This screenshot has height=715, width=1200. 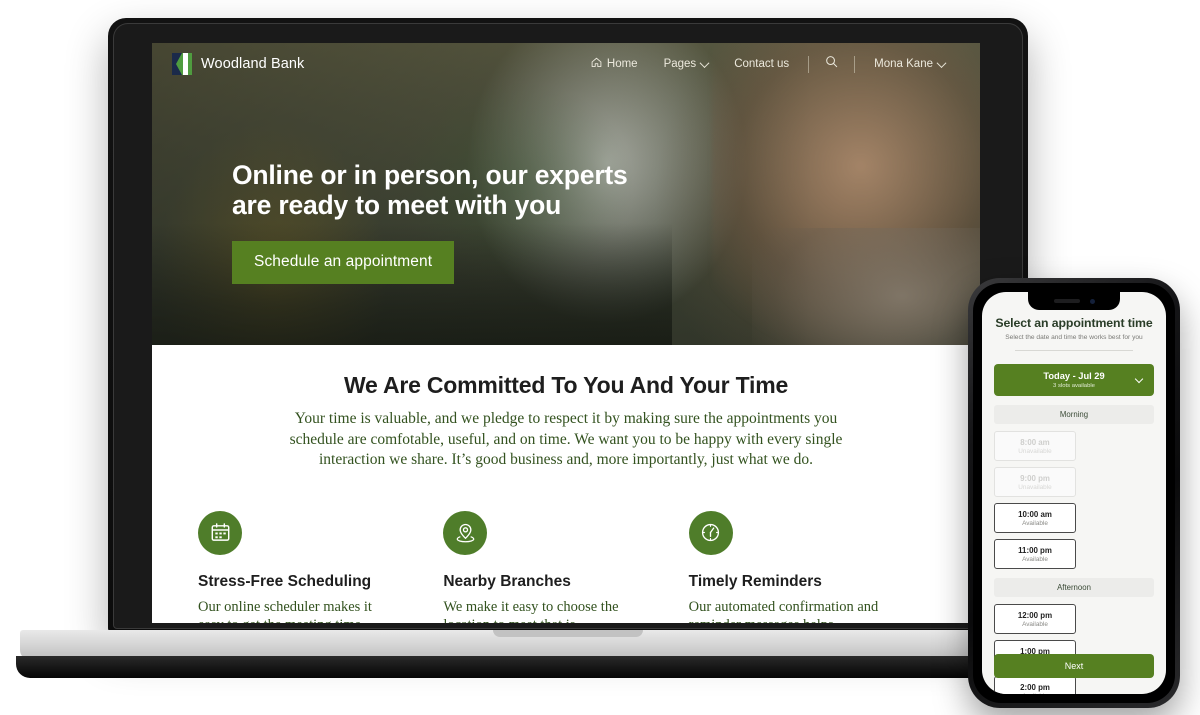 I want to click on time-slot: 12:00 pm Available, so click(x=1035, y=619).